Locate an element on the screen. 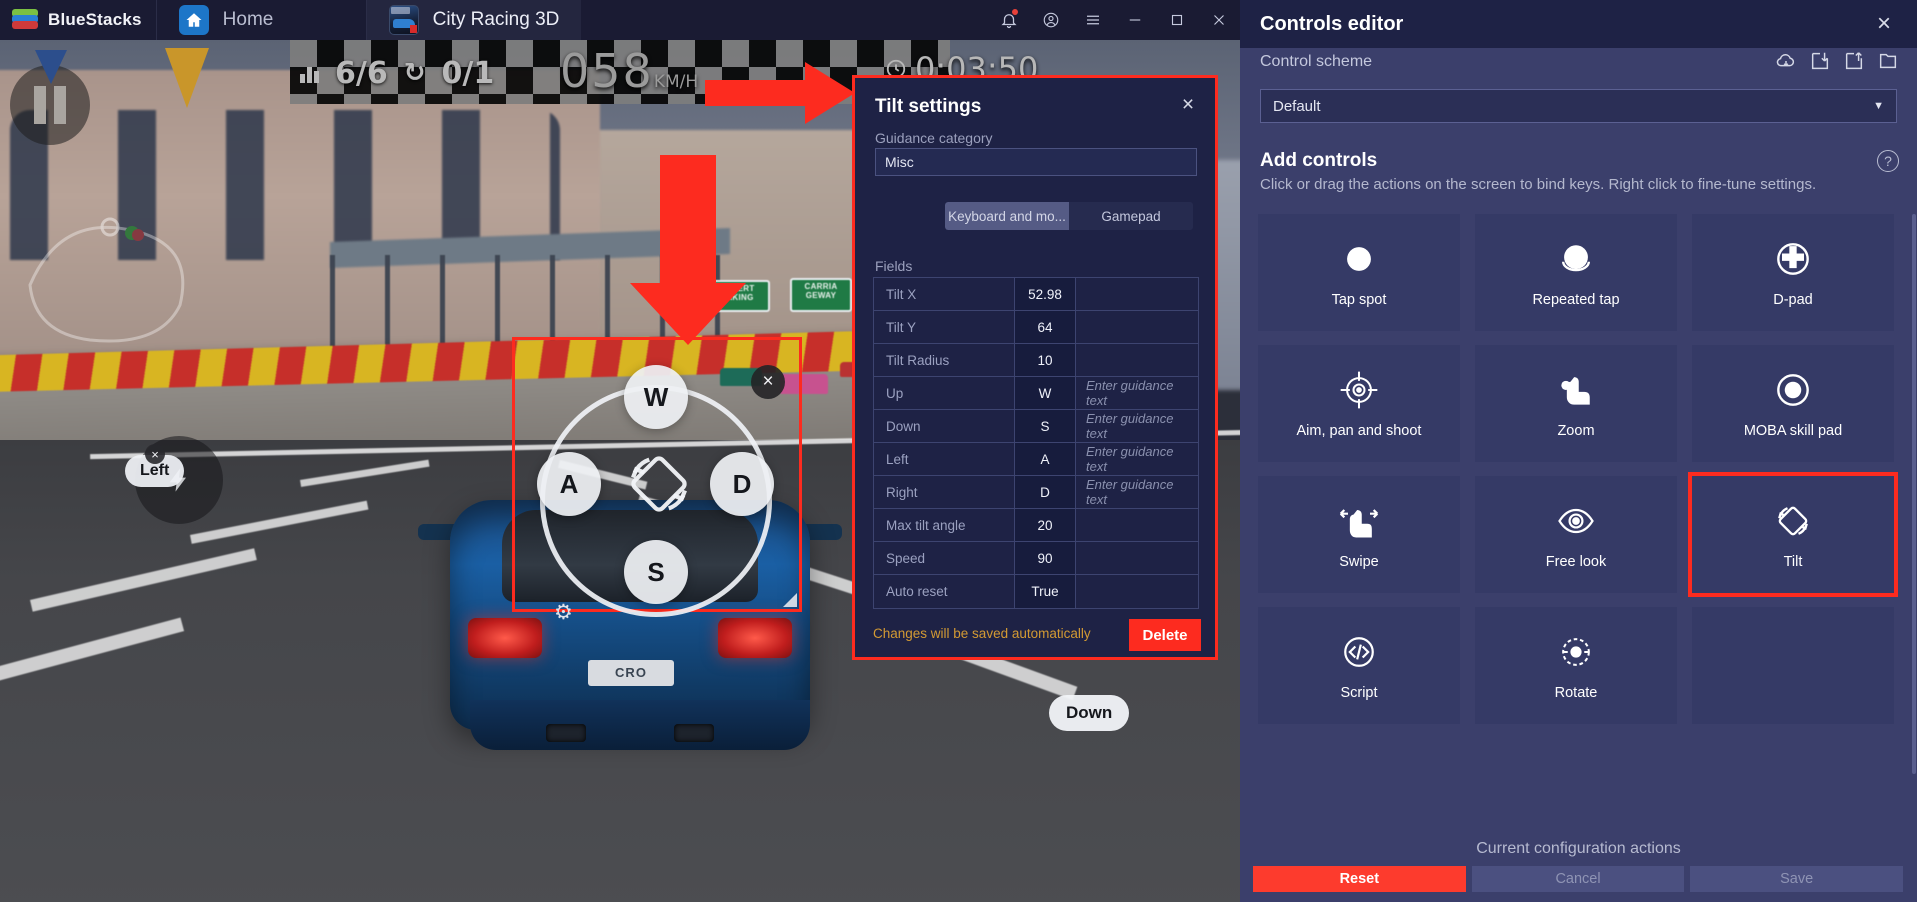 The width and height of the screenshot is (1917, 902). control-tile-repeated-tap: Repeated tap is located at coordinates (1576, 272).